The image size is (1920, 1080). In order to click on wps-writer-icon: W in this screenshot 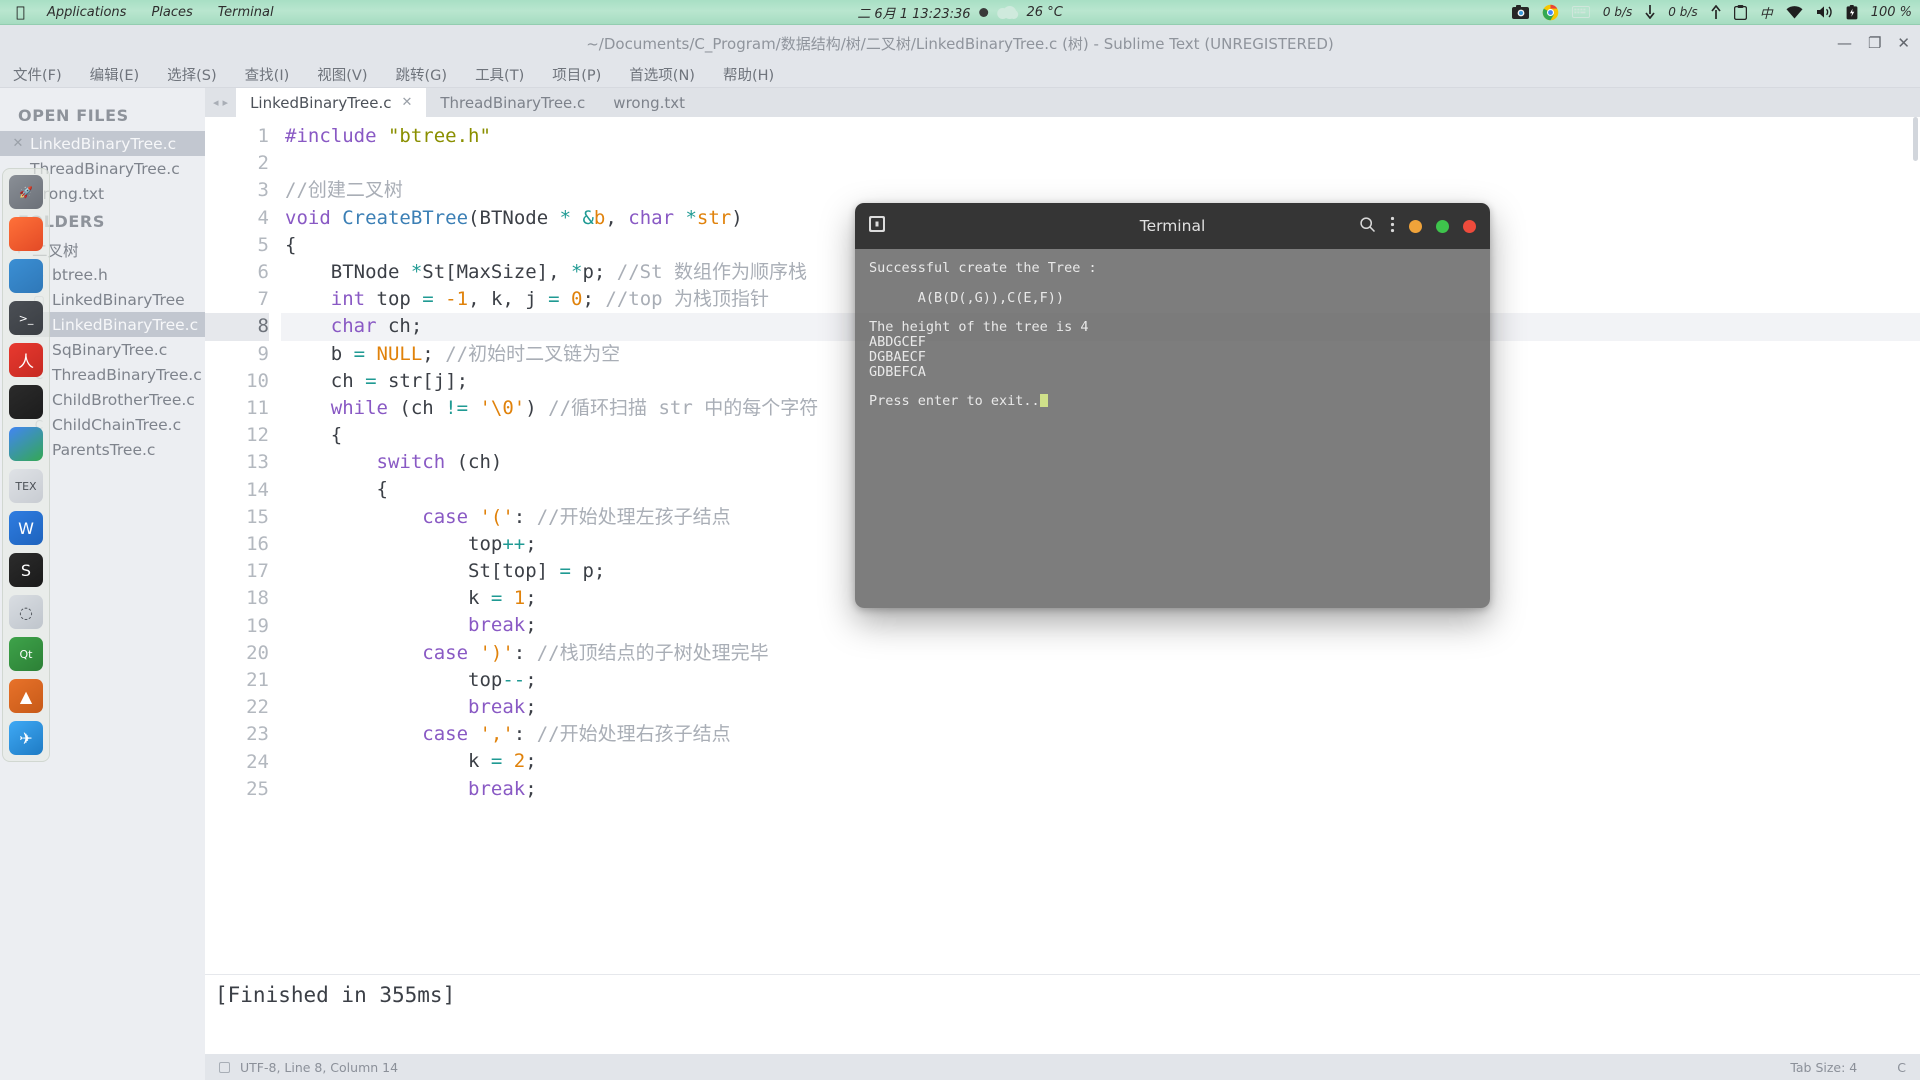, I will do `click(26, 528)`.